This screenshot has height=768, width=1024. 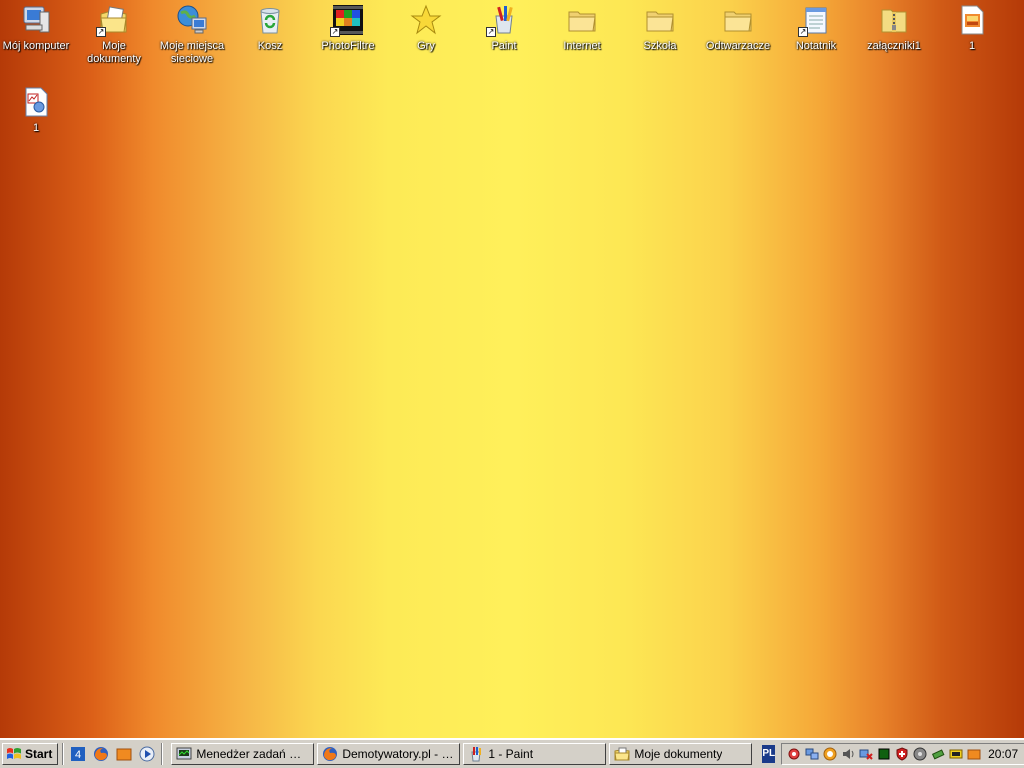 I want to click on tray-shield-icon, so click(x=902, y=754).